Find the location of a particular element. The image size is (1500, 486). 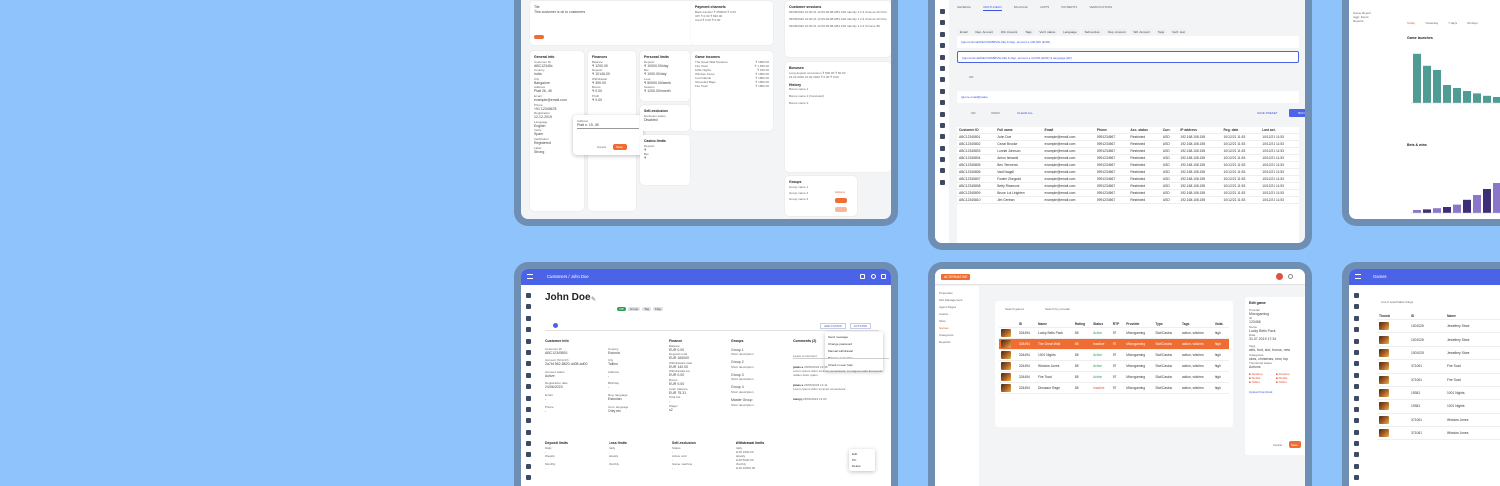

info-value: 24/06/2023 is located at coordinates (573, 387).